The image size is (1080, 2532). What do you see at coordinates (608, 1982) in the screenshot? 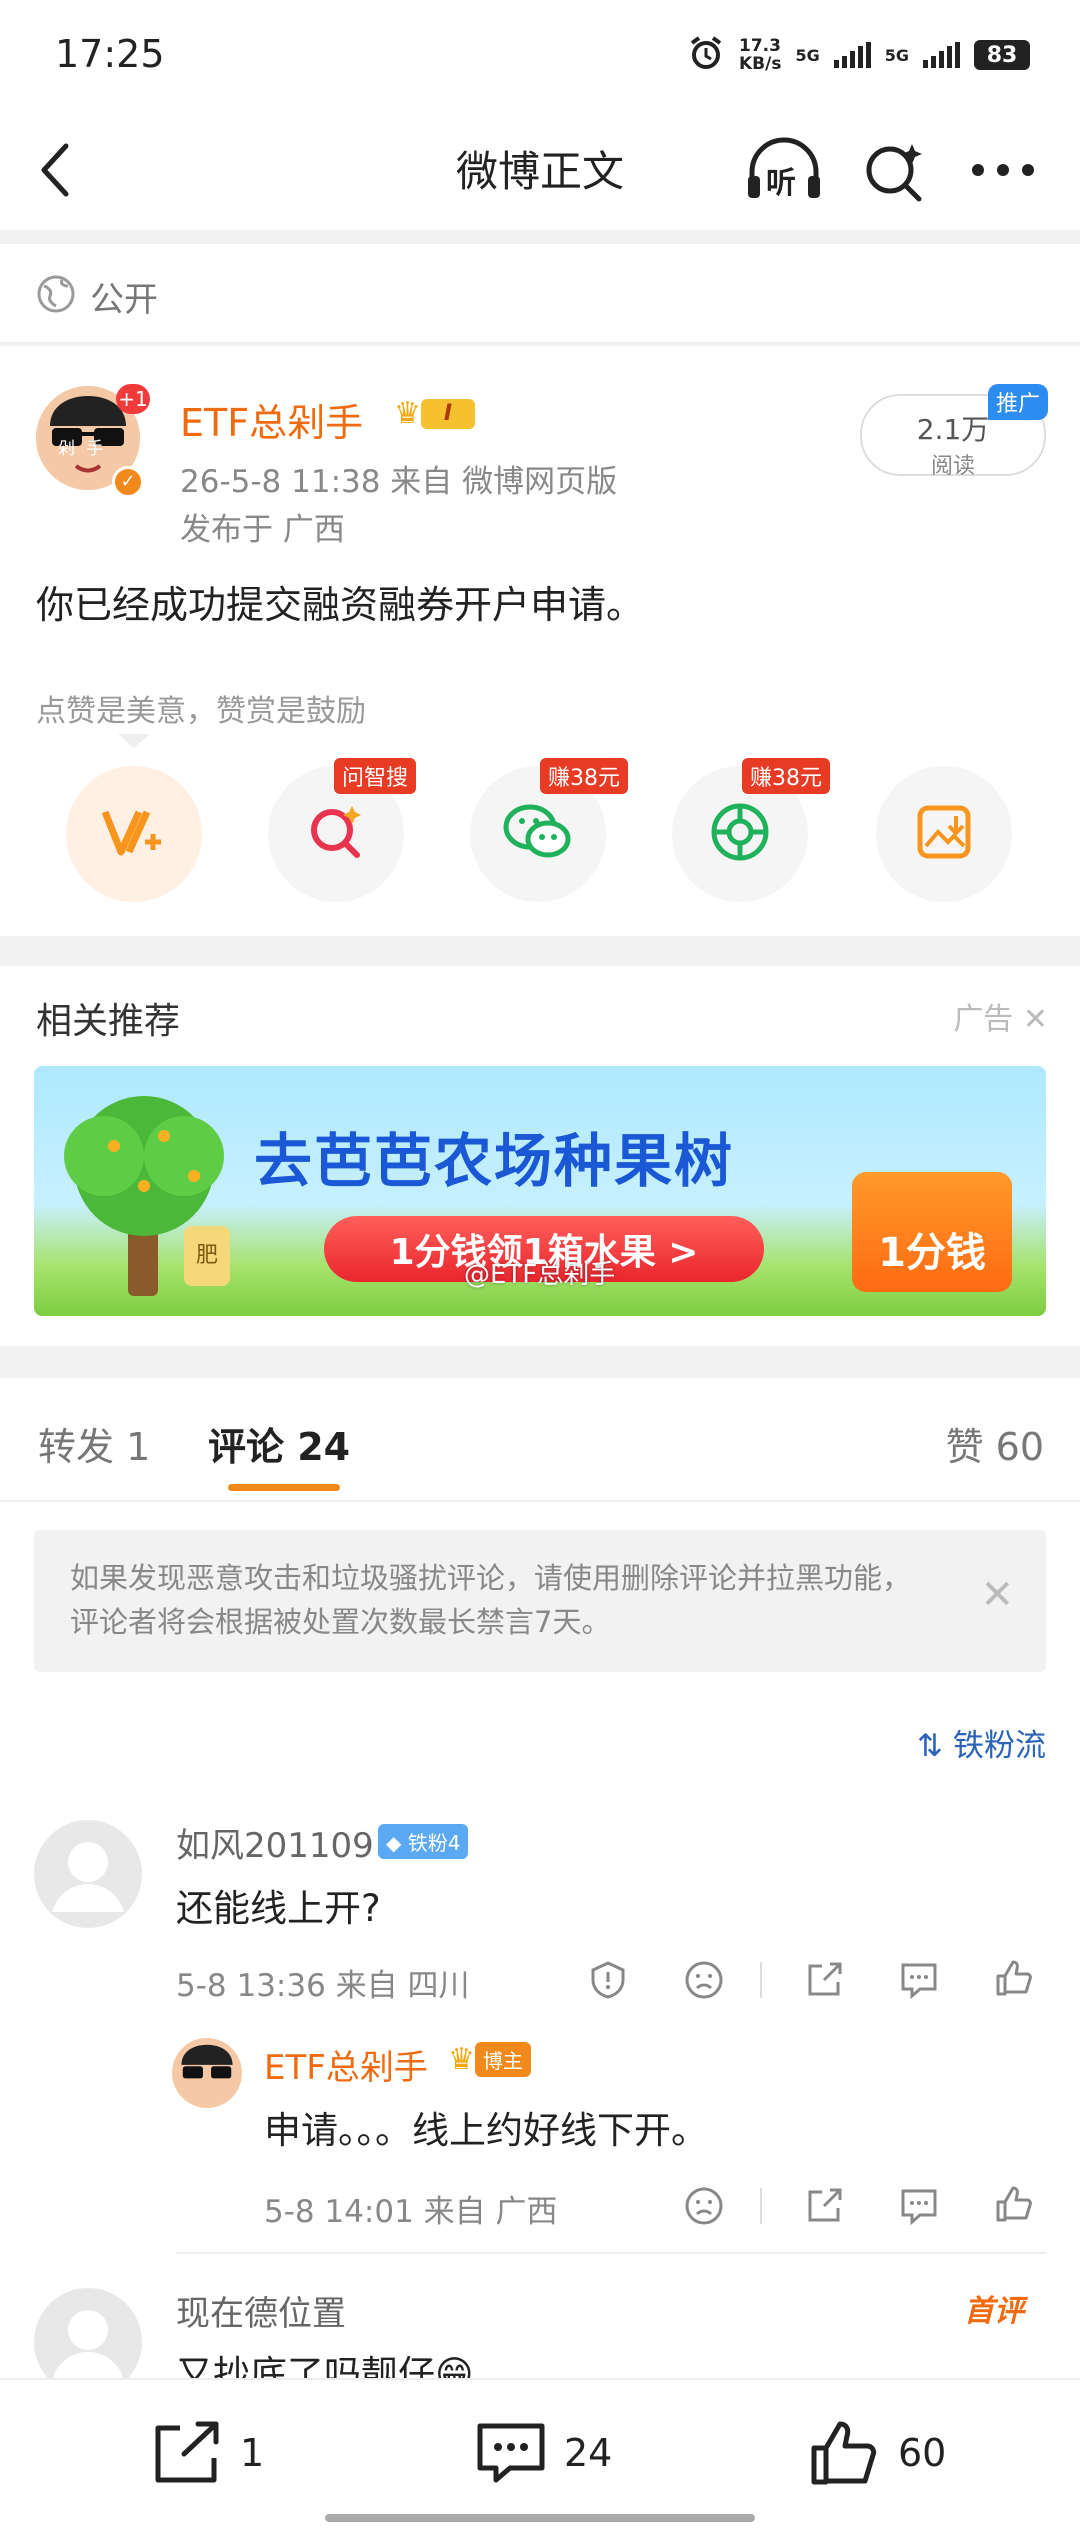
I see `report-icon` at bounding box center [608, 1982].